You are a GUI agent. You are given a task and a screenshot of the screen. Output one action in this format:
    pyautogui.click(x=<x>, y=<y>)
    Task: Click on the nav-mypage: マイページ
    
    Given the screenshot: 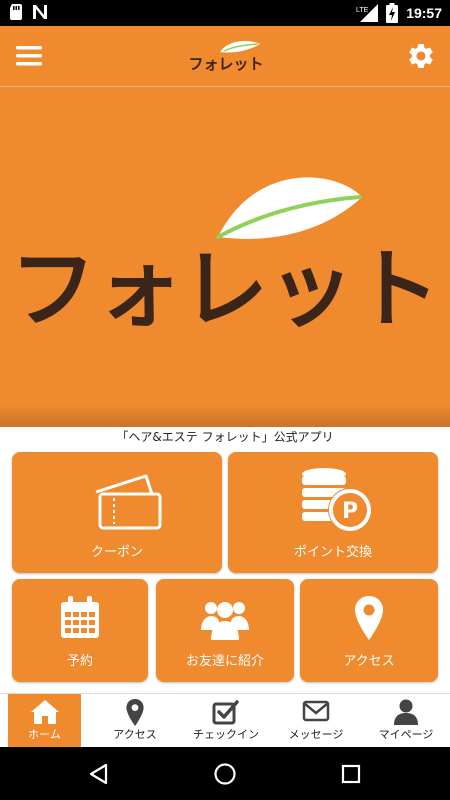 What is the action you would take?
    pyautogui.click(x=406, y=721)
    